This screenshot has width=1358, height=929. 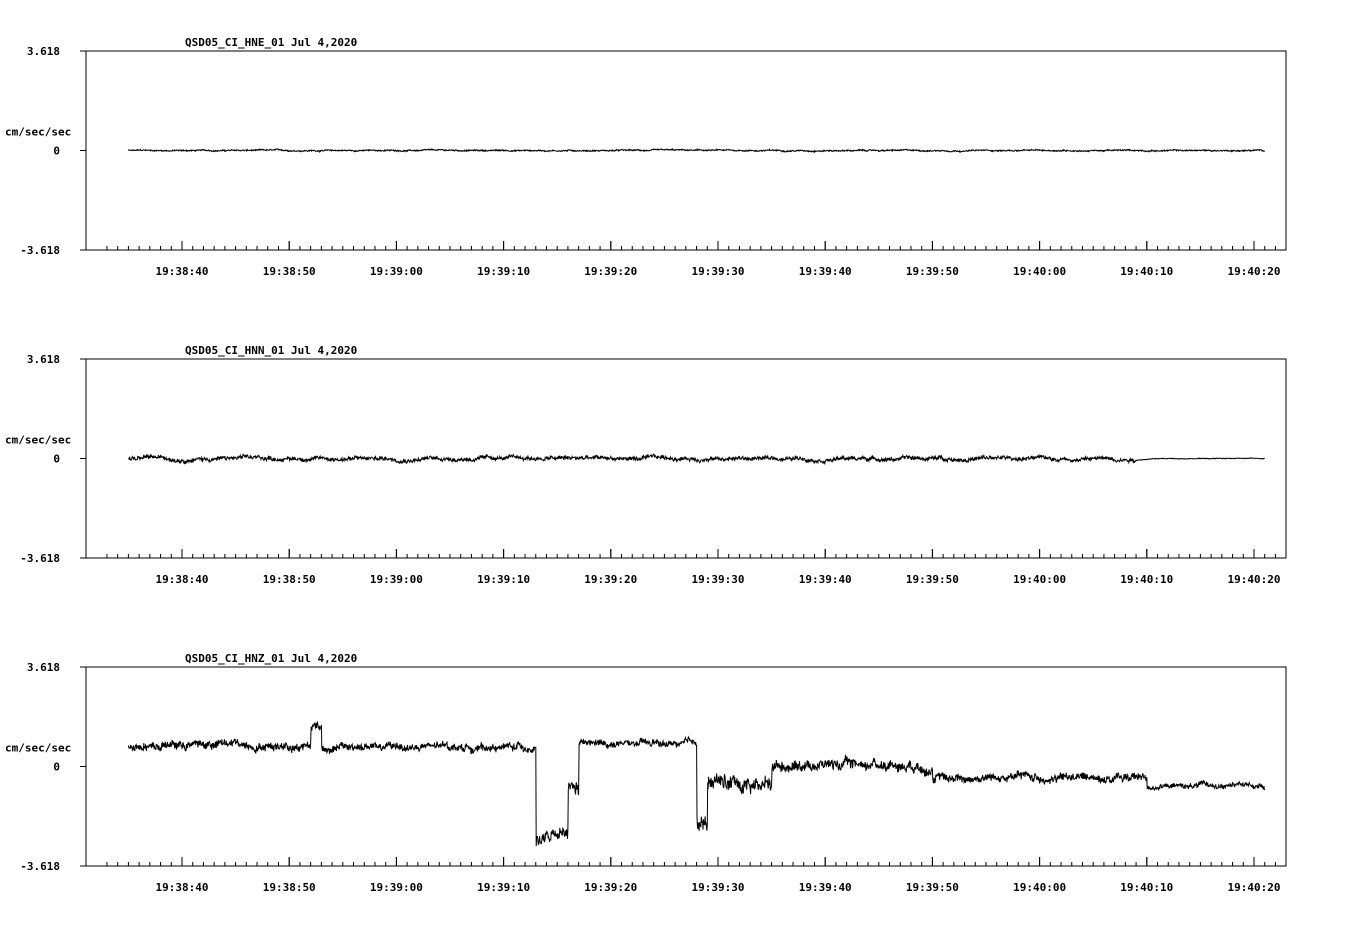 I want to click on y-axis-label-2: cm/sec/sec, so click(x=38, y=440).